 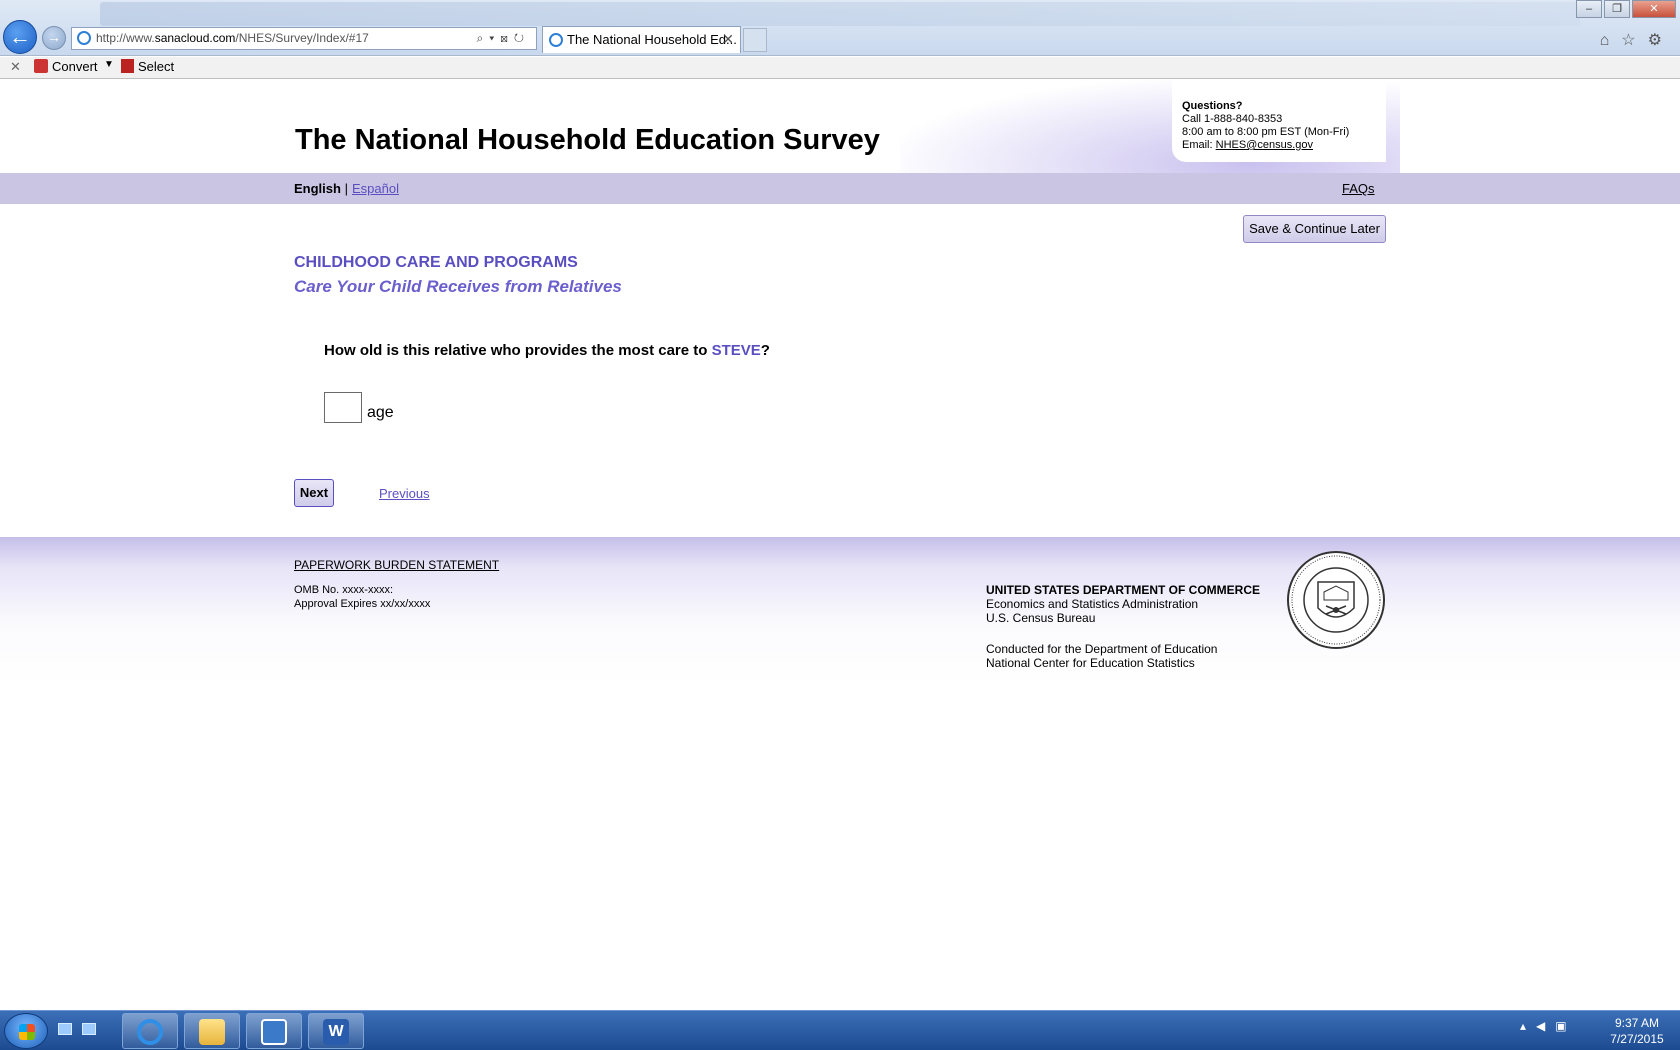 I want to click on lync-logo, so click(x=274, y=1032).